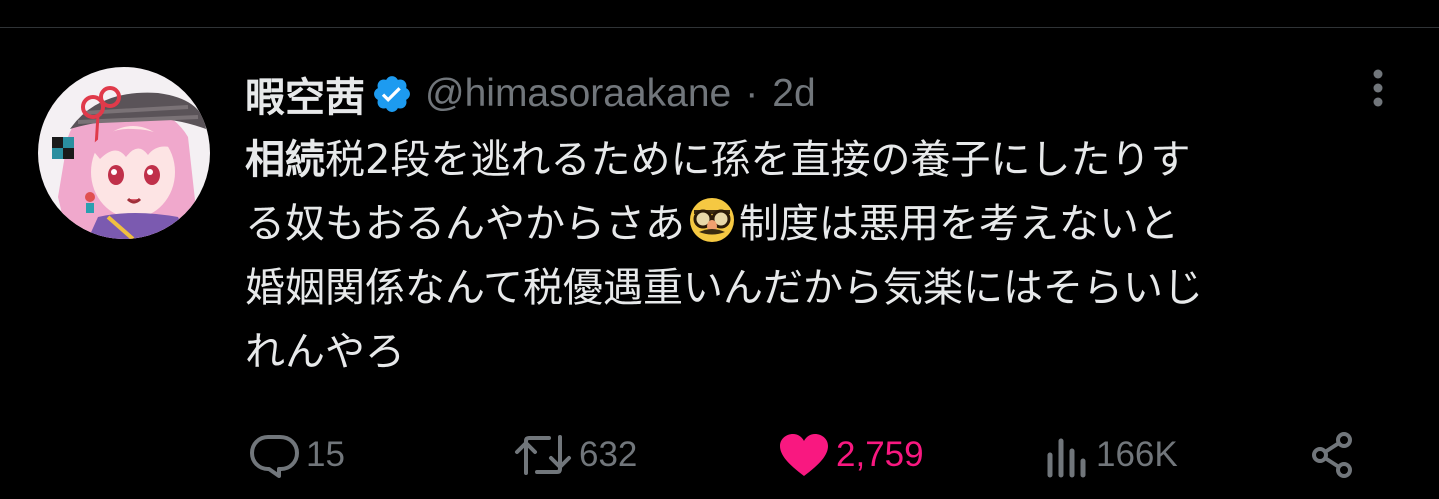 The width and height of the screenshot is (1439, 499). I want to click on views-icon, so click(1067, 455).